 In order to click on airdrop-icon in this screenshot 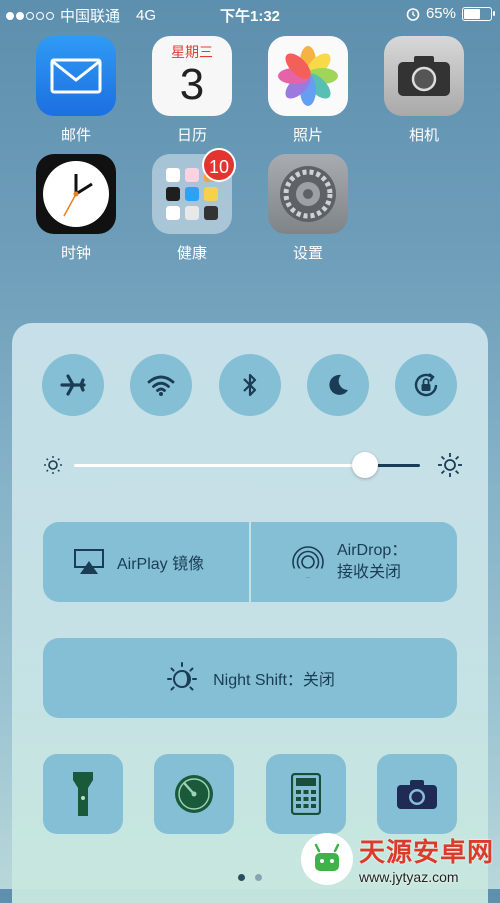, I will do `click(308, 562)`.